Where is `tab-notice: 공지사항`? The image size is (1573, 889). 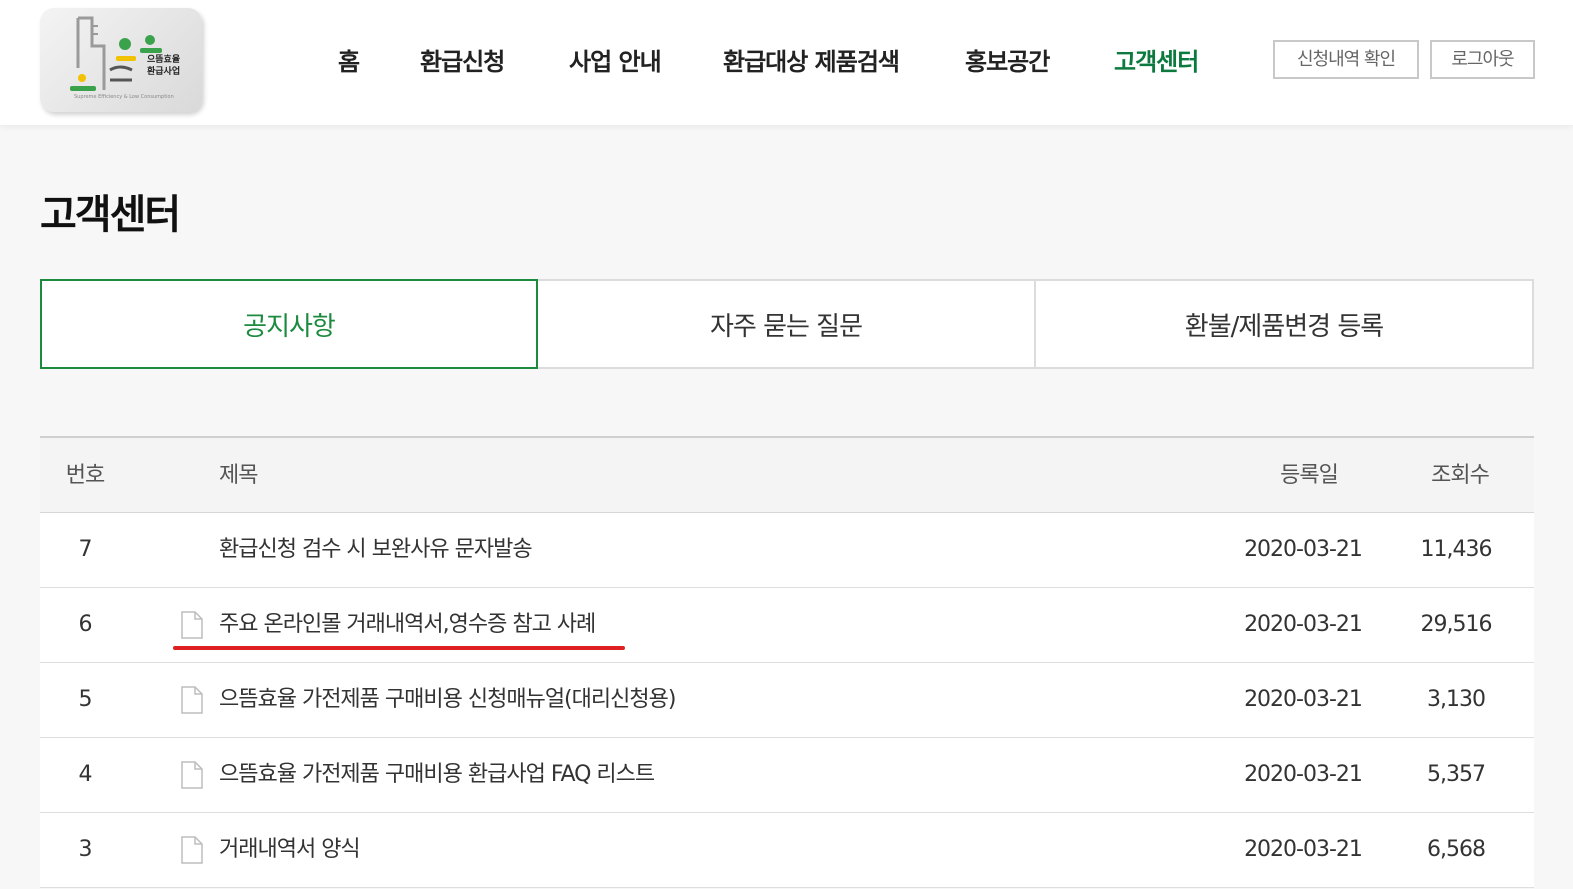
tab-notice: 공지사항 is located at coordinates (289, 324).